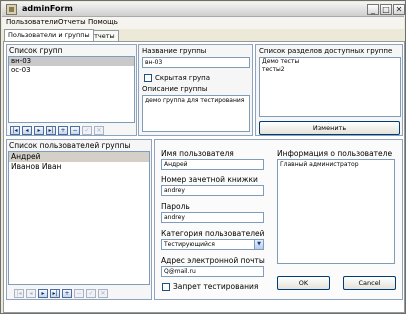  Describe the element at coordinates (212, 271) in the screenshot. I see `email-field: Q@mail.ru` at that location.